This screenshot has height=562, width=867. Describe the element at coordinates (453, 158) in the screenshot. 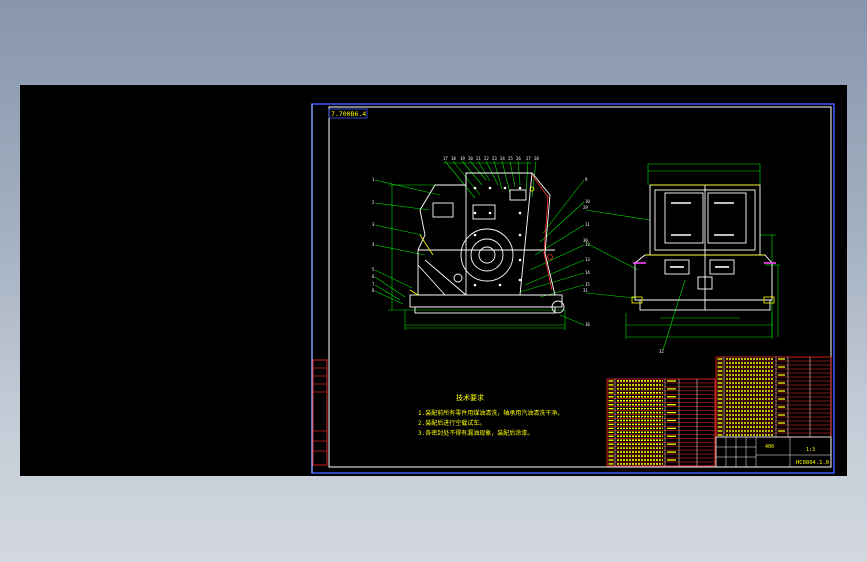

I see `svg-text: 18` at that location.